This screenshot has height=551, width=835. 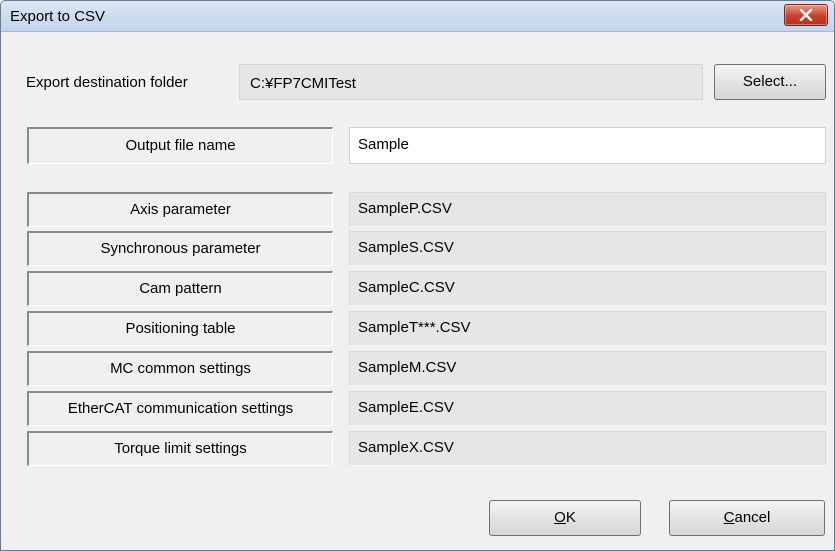 I want to click on axis-parameter-file: SampleP.CSV, so click(x=587, y=209).